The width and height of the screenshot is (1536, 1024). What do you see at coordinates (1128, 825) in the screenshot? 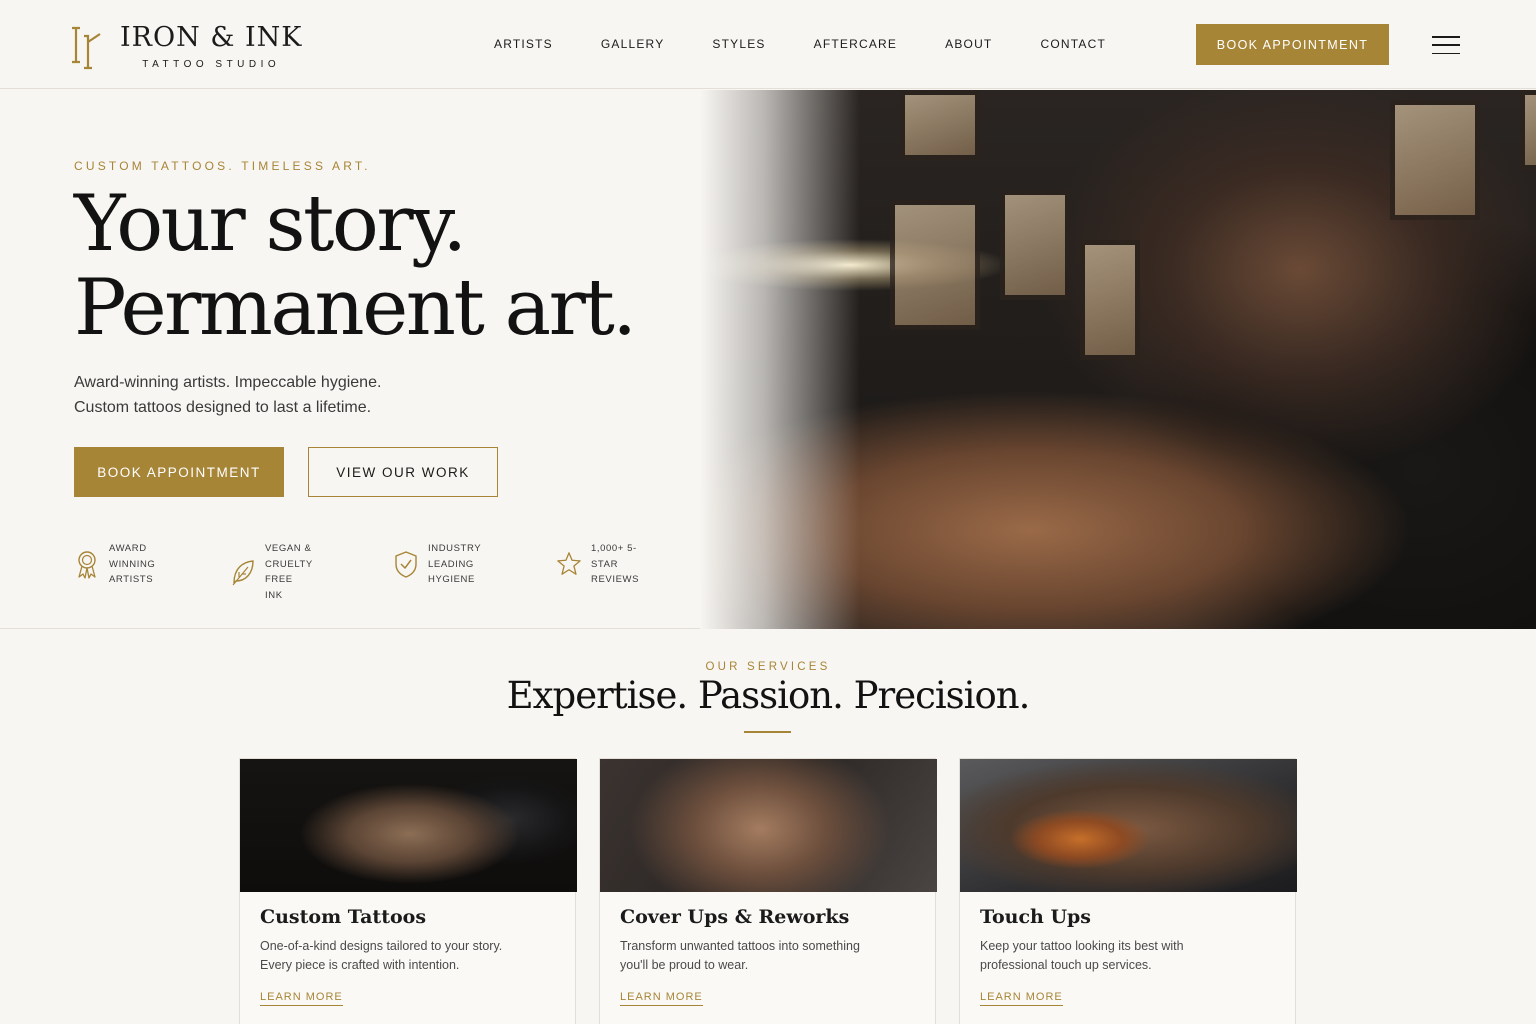
I see `touch-up-tattoo-image` at bounding box center [1128, 825].